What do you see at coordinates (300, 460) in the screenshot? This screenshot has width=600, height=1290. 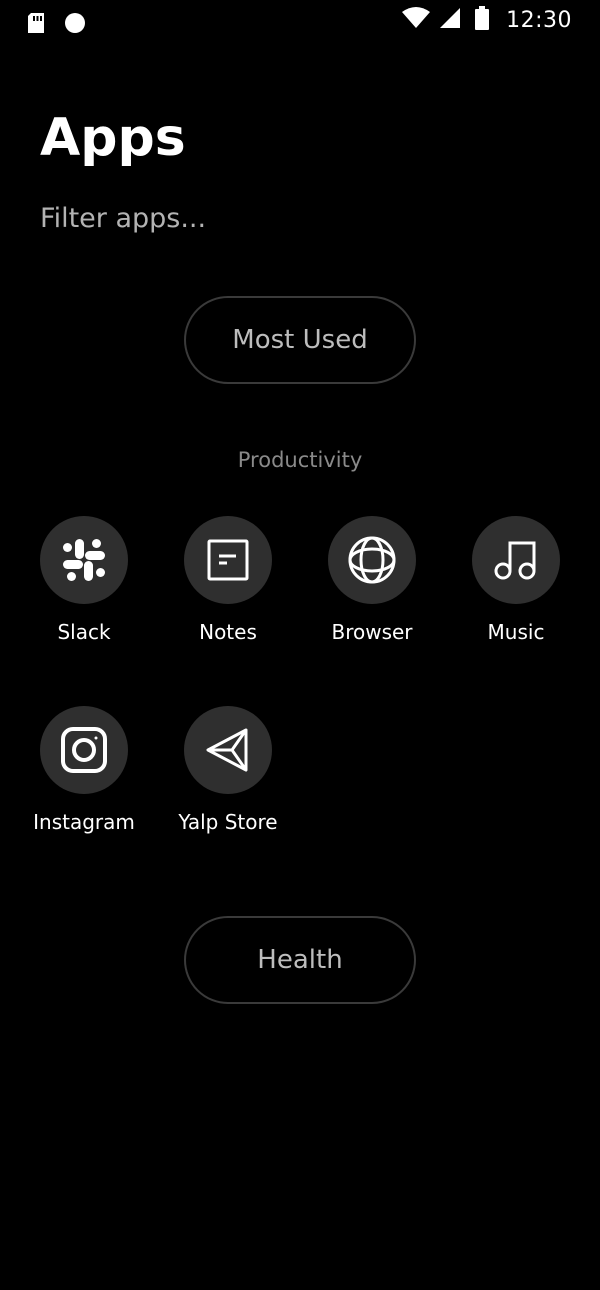 I see `section-label-productivity: Productivity` at bounding box center [300, 460].